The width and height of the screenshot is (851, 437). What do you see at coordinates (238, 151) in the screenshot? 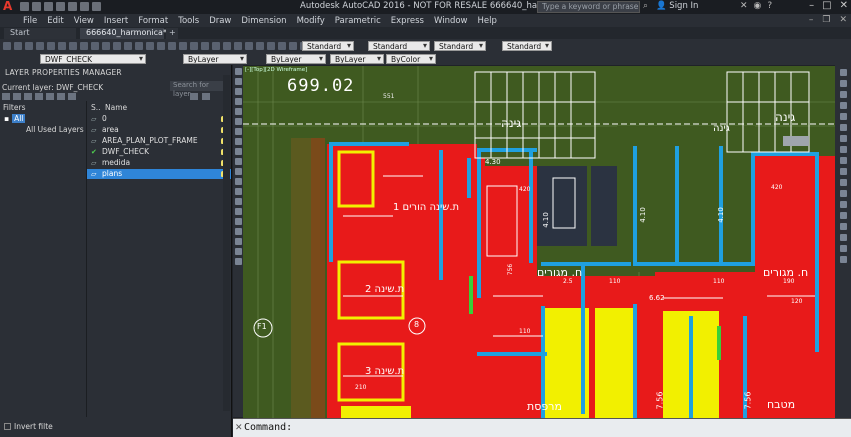
I see `spline-icon` at bounding box center [238, 151].